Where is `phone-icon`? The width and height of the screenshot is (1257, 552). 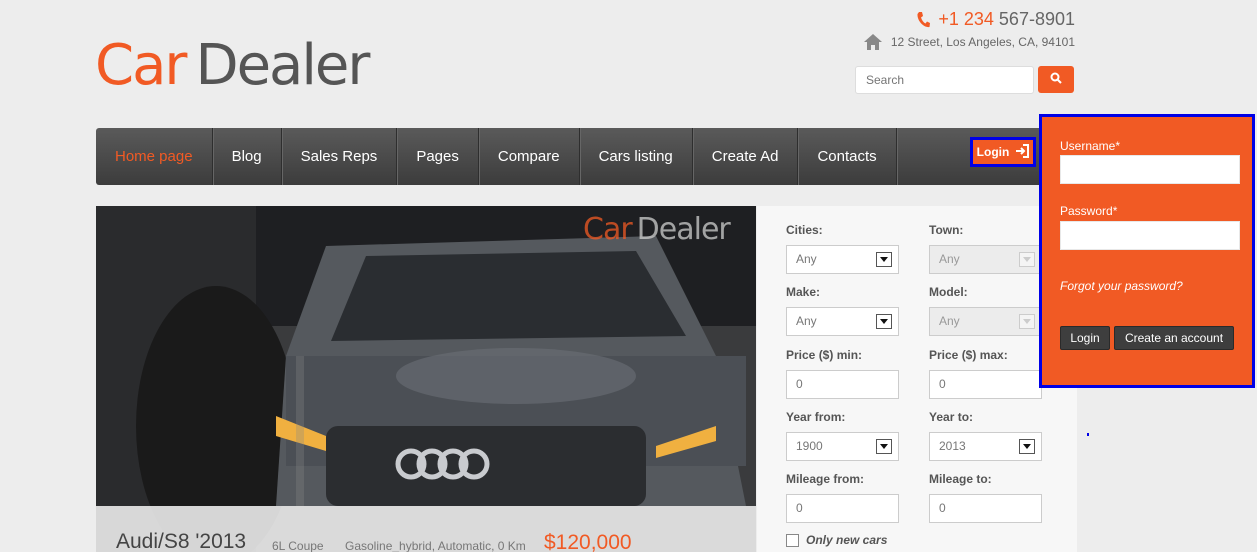 phone-icon is located at coordinates (923, 20).